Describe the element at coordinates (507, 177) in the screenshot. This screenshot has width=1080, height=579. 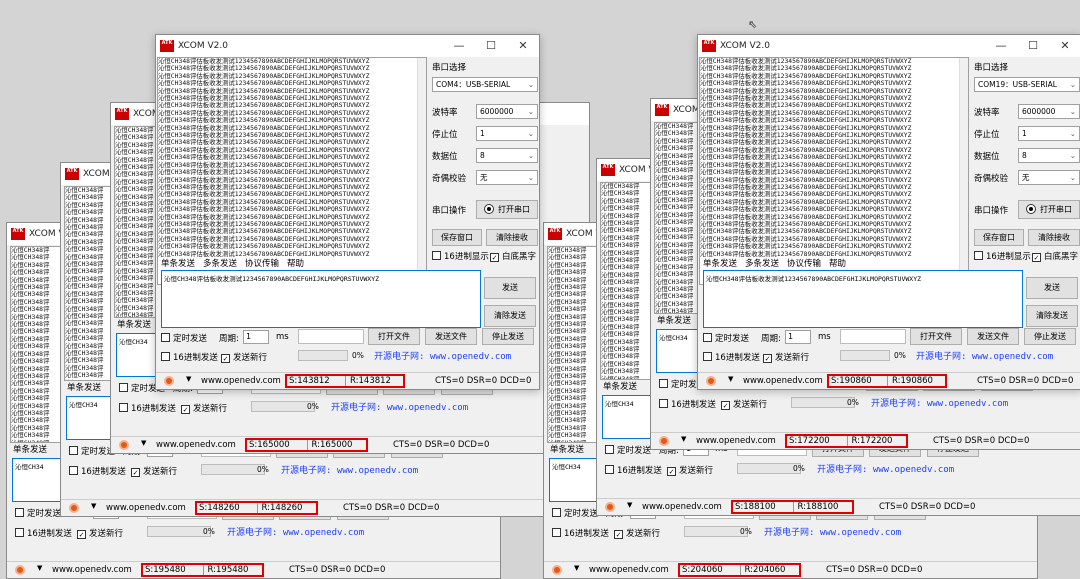
I see `parity-select: 无 ⌄` at that location.